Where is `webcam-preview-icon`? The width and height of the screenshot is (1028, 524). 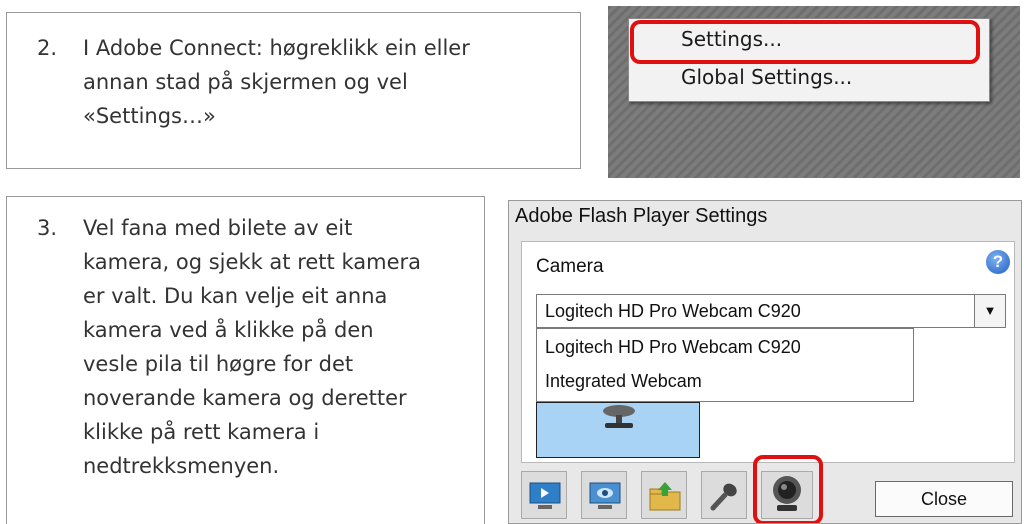
webcam-preview-icon is located at coordinates (619, 416).